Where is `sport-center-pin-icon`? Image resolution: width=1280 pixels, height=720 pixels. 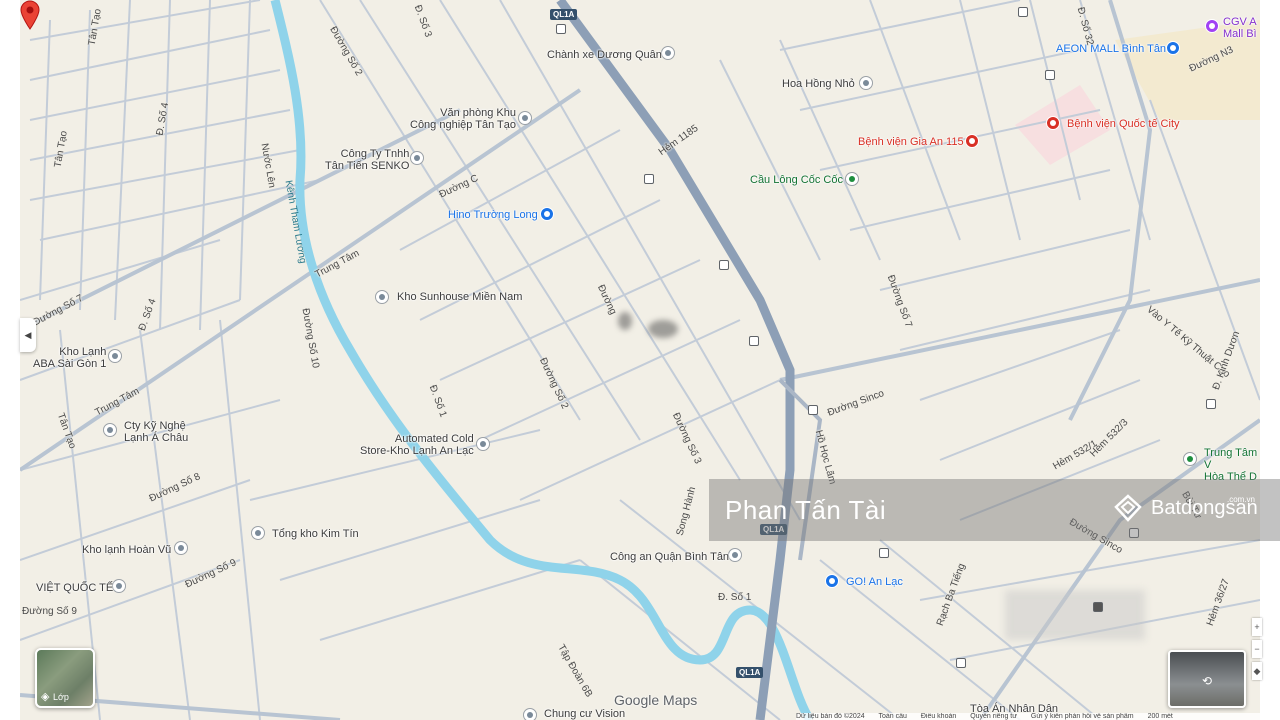 sport-center-pin-icon is located at coordinates (1190, 459).